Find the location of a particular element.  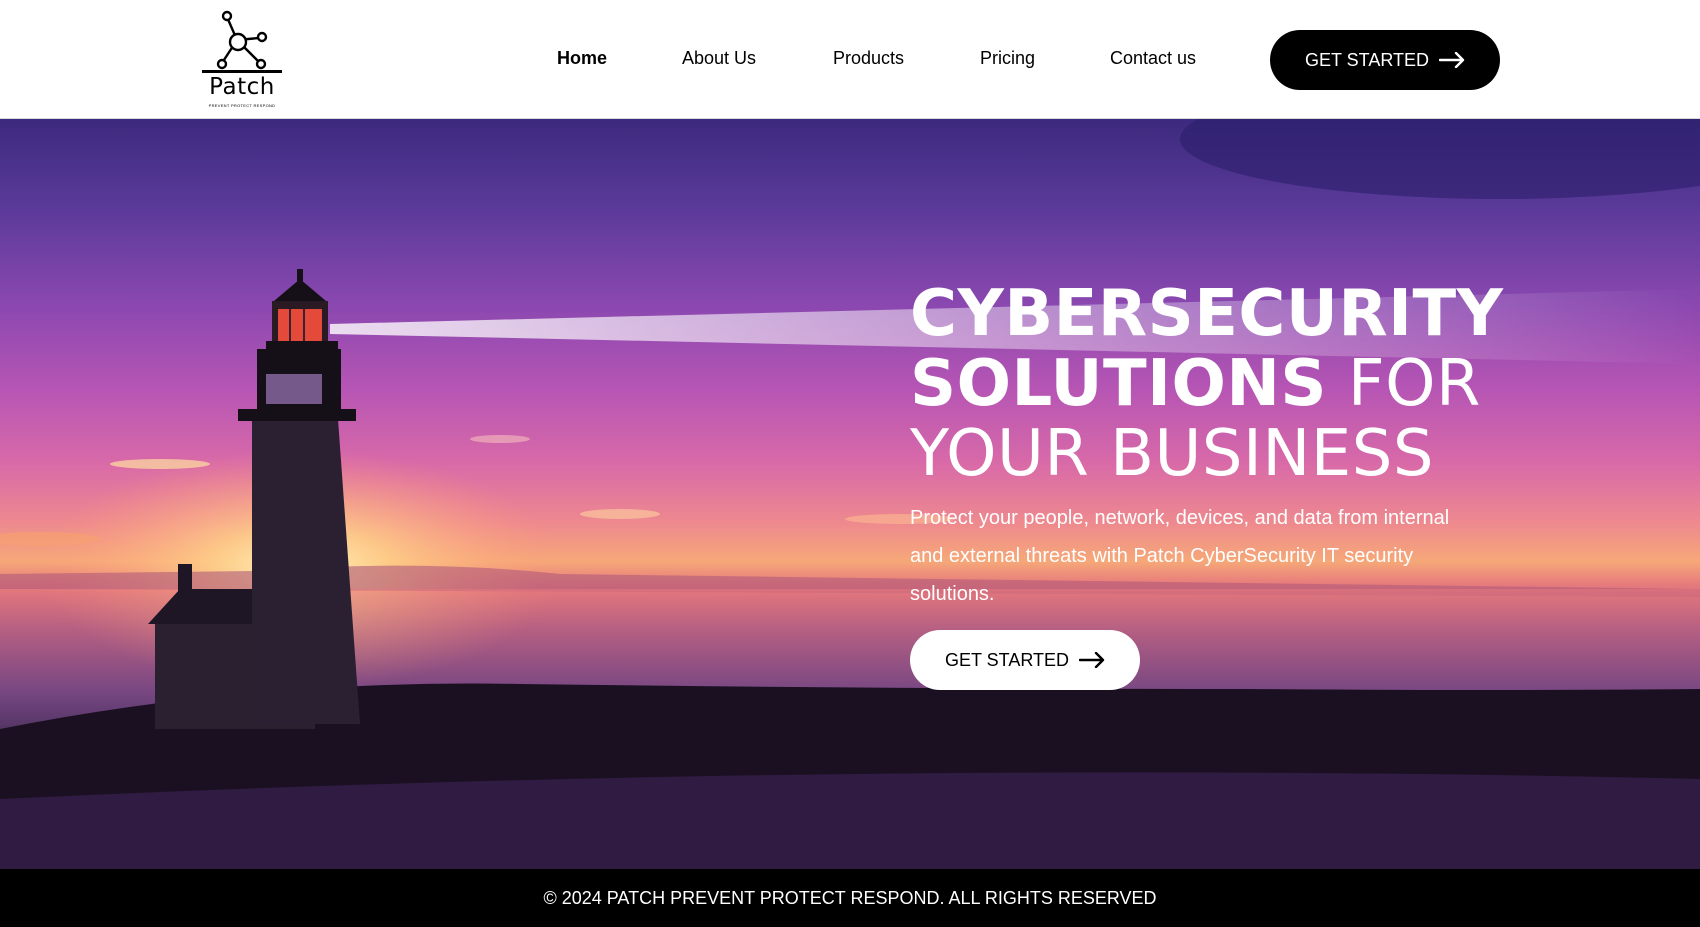

header-get-started-button: GET STARTED is located at coordinates (1385, 60).